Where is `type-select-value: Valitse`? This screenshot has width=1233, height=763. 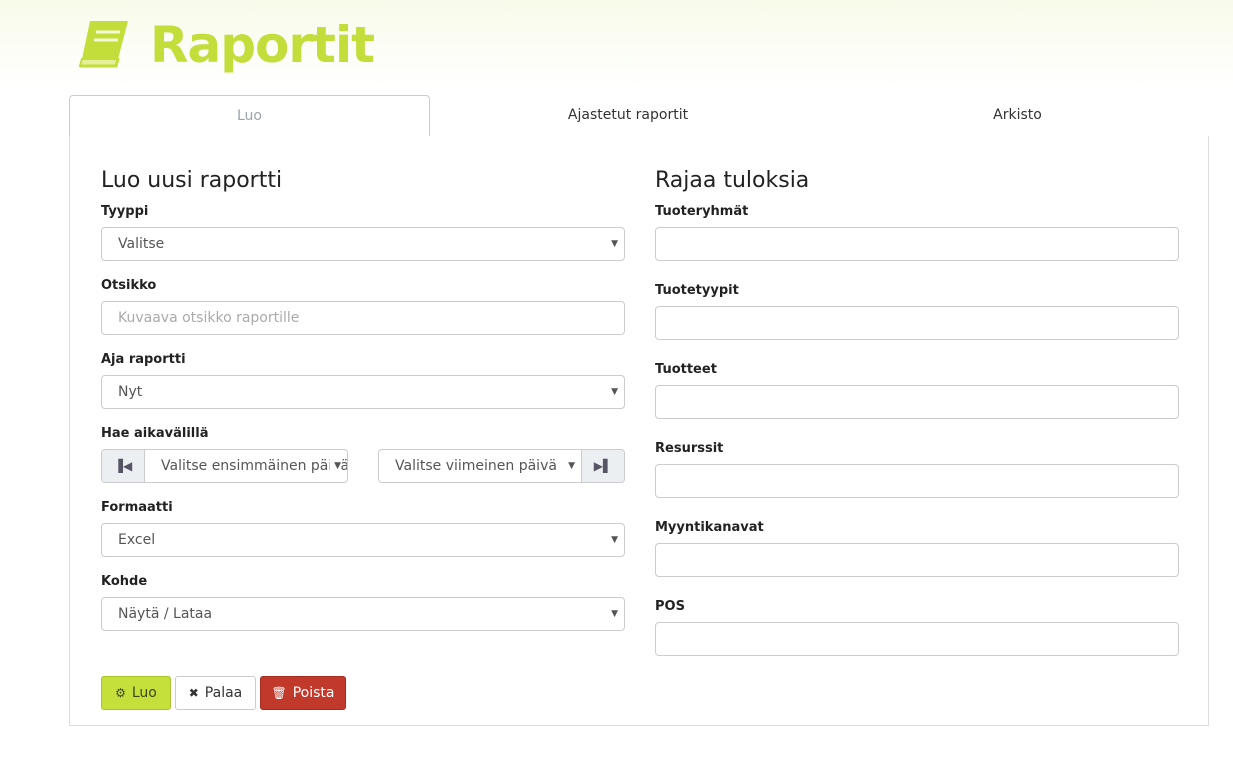 type-select-value: Valitse is located at coordinates (141, 244).